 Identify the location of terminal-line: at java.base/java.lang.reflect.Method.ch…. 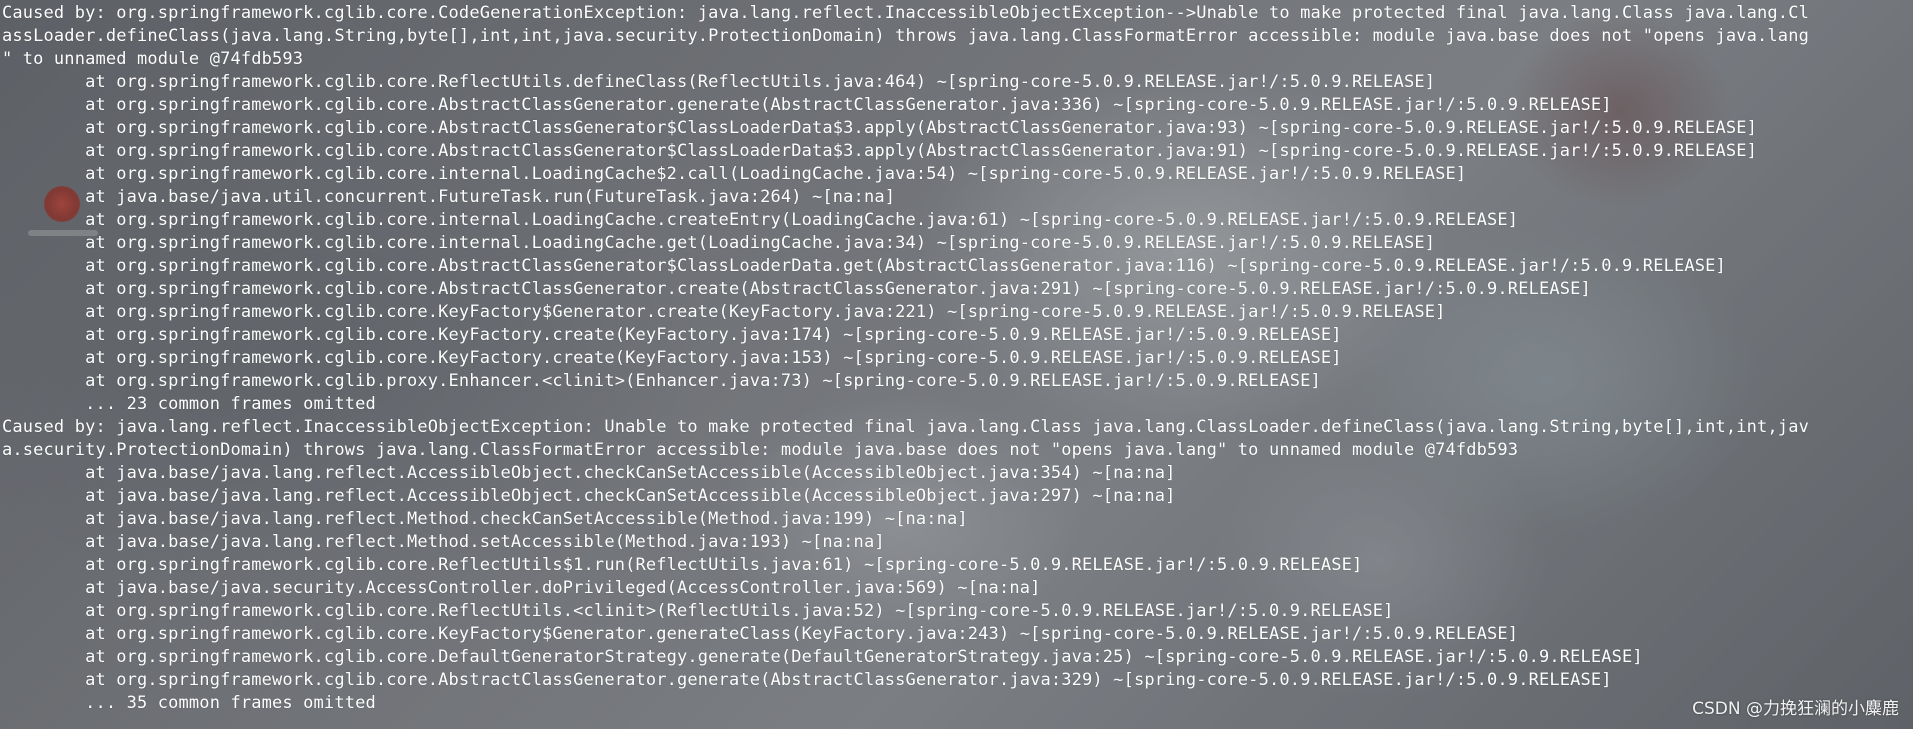
(485, 519).